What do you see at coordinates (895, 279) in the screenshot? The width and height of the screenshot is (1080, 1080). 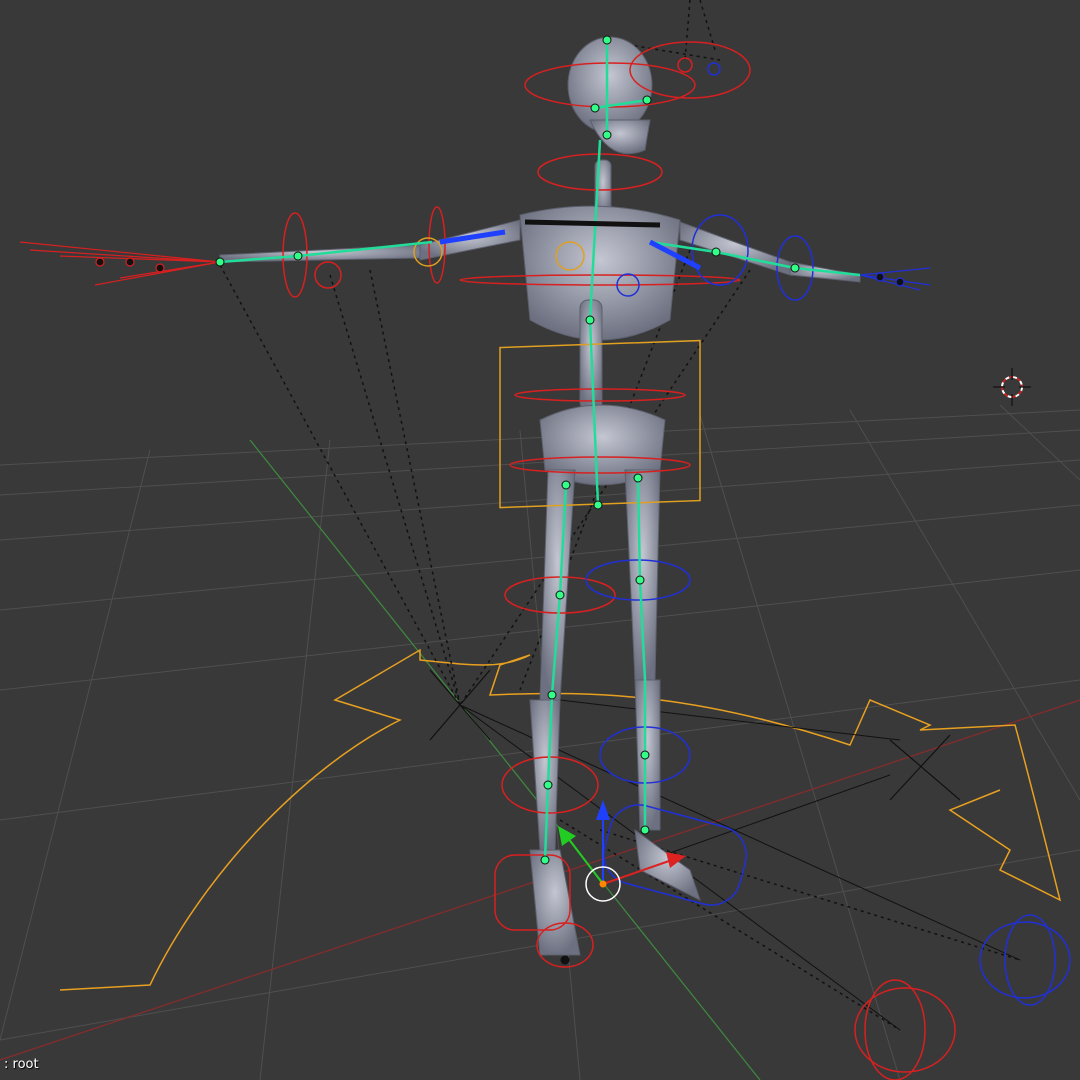 I see `right-hand-bones` at bounding box center [895, 279].